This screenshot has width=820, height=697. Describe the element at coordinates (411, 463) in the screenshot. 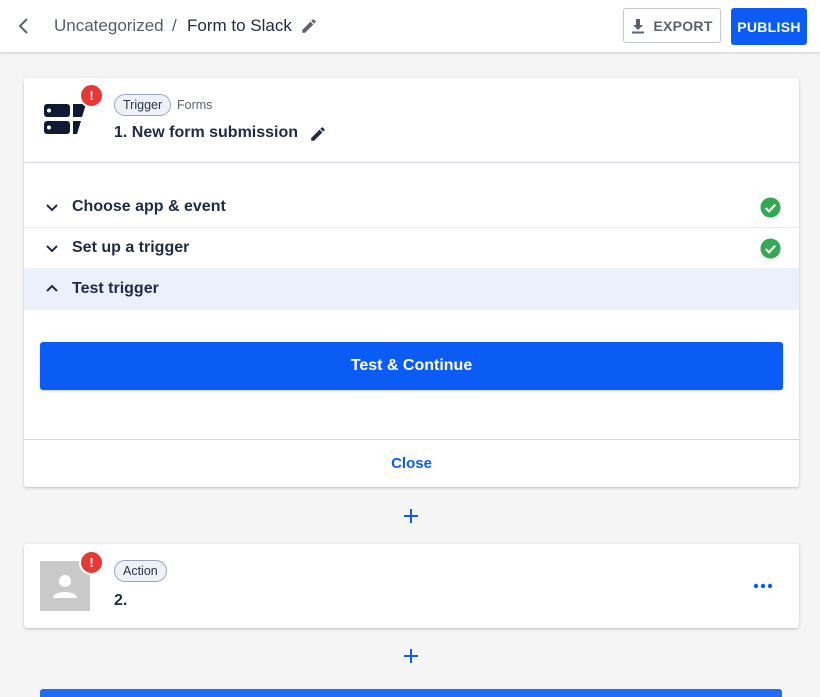

I see `close-button: Close` at that location.